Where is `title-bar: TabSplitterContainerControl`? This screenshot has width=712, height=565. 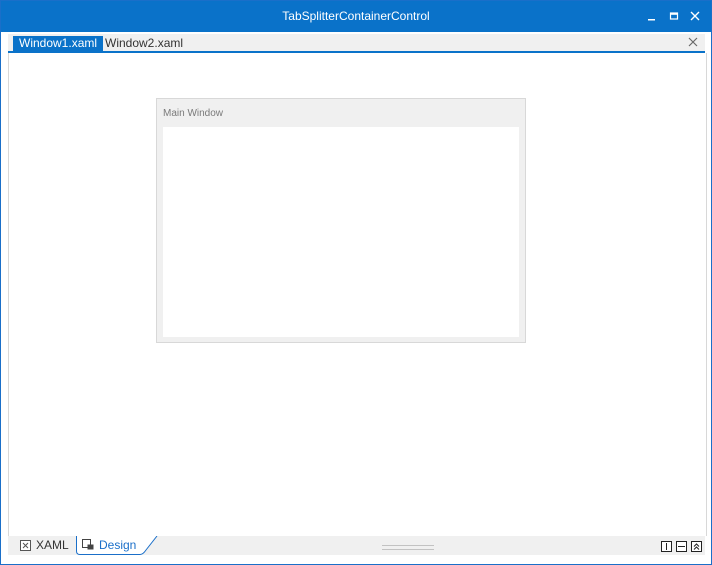 title-bar: TabSplitterContainerControl is located at coordinates (356, 16).